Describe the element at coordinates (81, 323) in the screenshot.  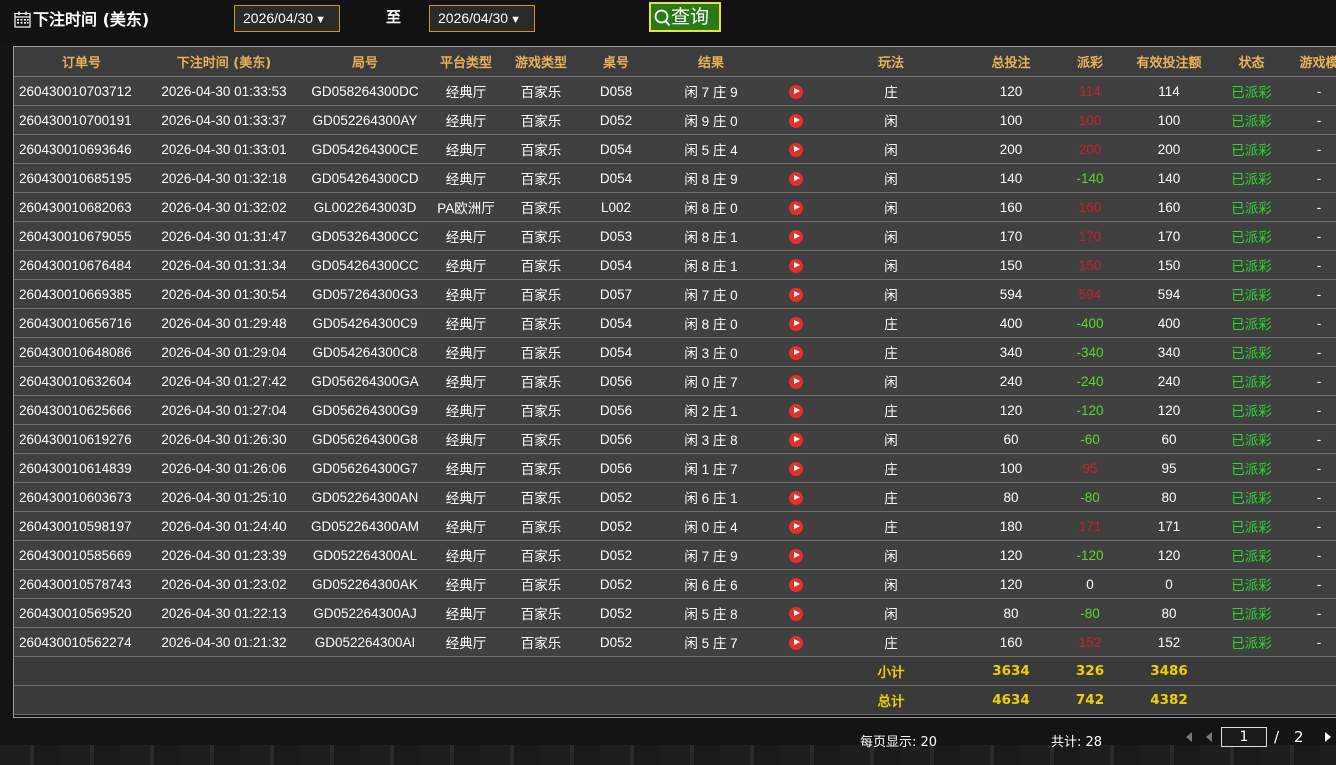
I see `cell-order-no: 260430010656716` at that location.